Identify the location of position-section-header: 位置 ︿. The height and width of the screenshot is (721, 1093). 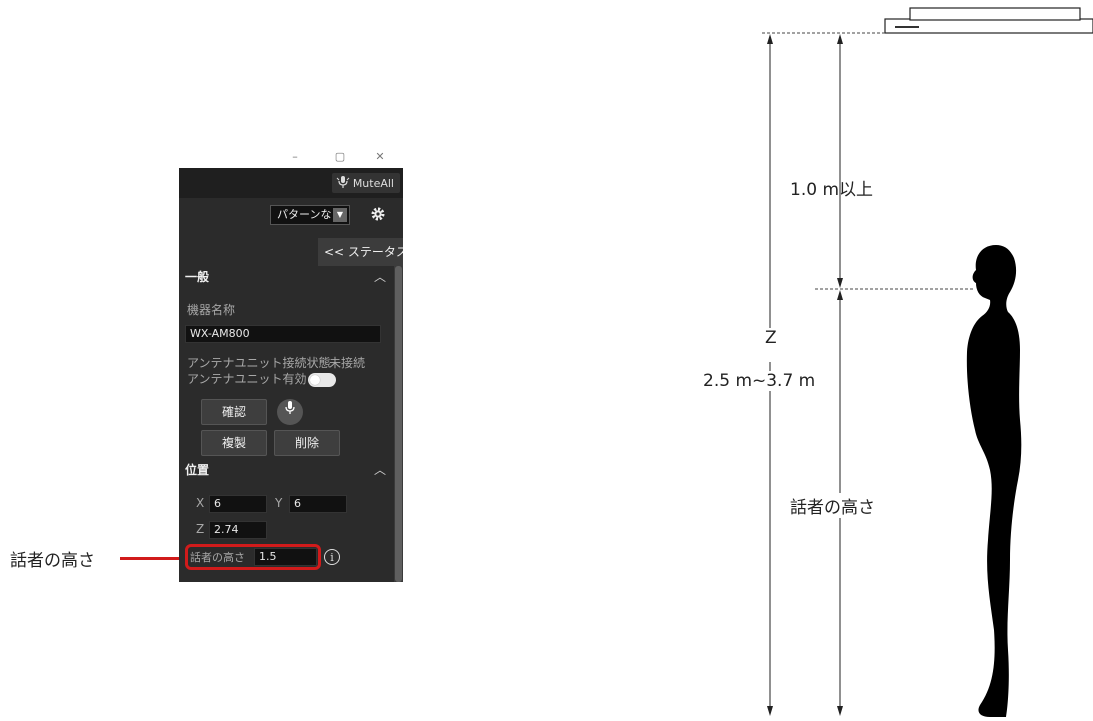
(285, 470).